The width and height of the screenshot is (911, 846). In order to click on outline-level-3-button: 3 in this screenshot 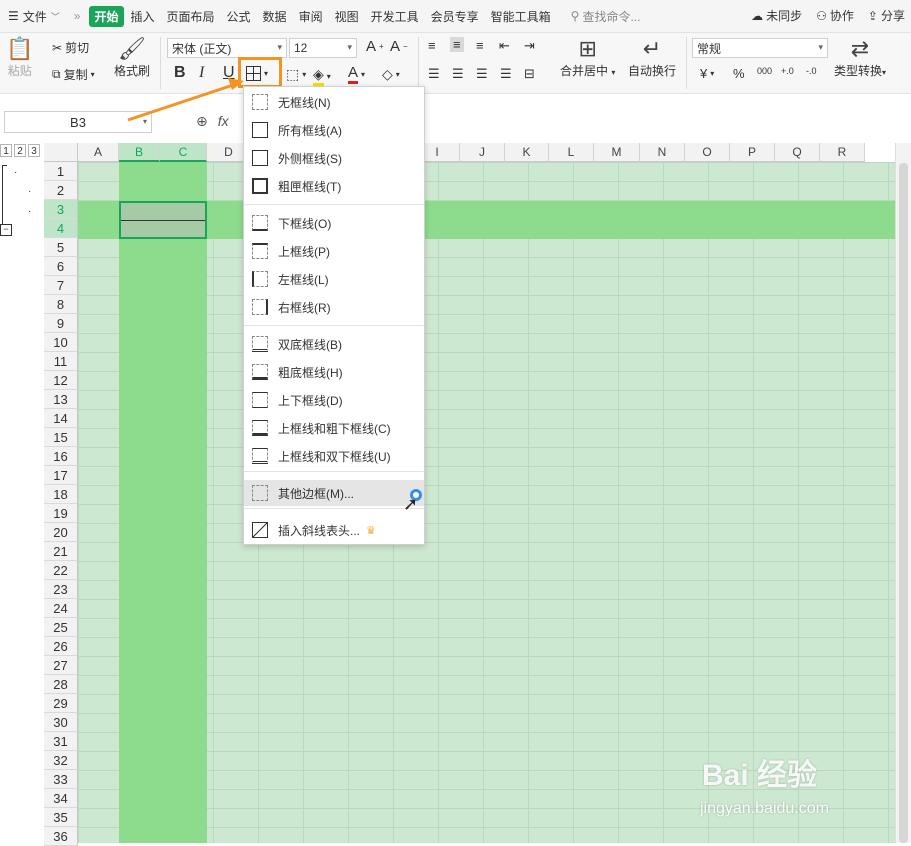, I will do `click(34, 150)`.